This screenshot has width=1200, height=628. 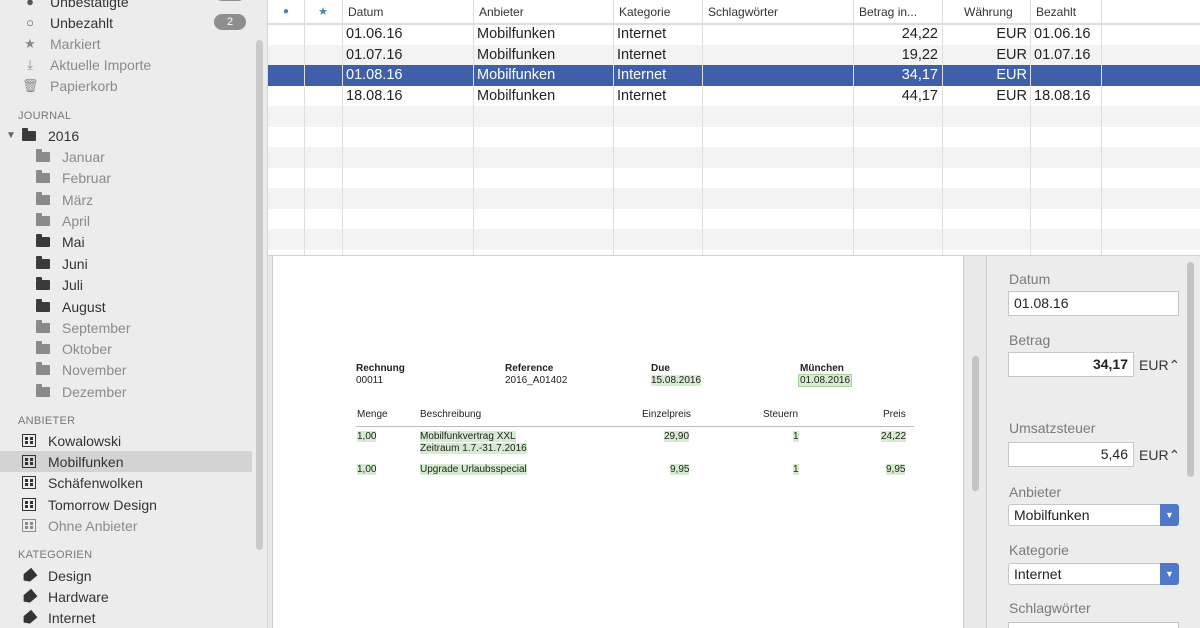 What do you see at coordinates (72, 617) in the screenshot?
I see `sidebar-item-label: Internet` at bounding box center [72, 617].